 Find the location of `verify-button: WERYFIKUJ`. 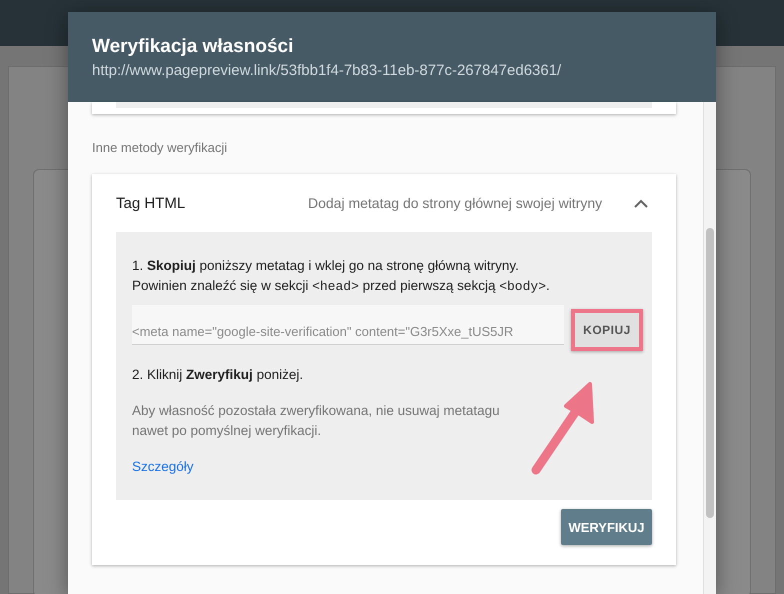

verify-button: WERYFIKUJ is located at coordinates (606, 527).